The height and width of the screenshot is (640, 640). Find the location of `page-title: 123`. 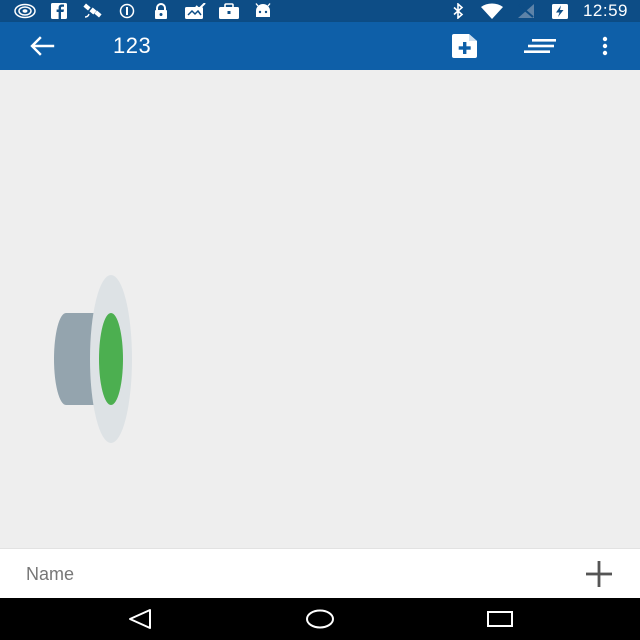

page-title: 123 is located at coordinates (132, 45).